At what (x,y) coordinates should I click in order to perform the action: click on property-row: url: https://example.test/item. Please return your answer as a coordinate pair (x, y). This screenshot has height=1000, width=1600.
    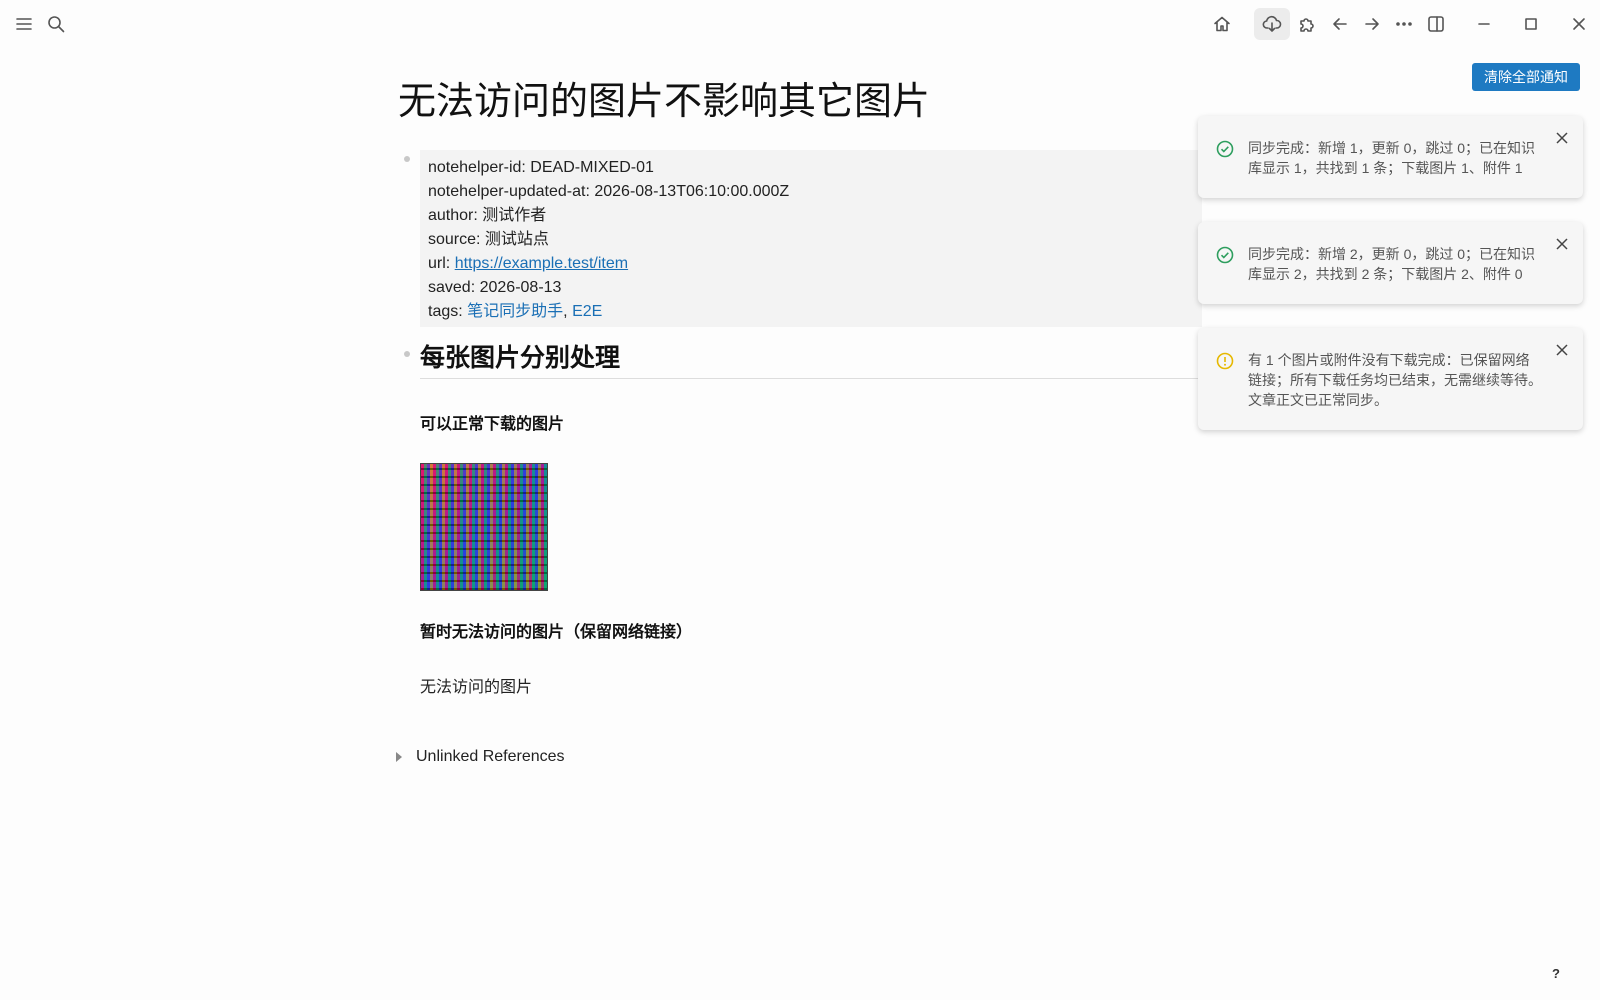
    Looking at the image, I should click on (811, 264).